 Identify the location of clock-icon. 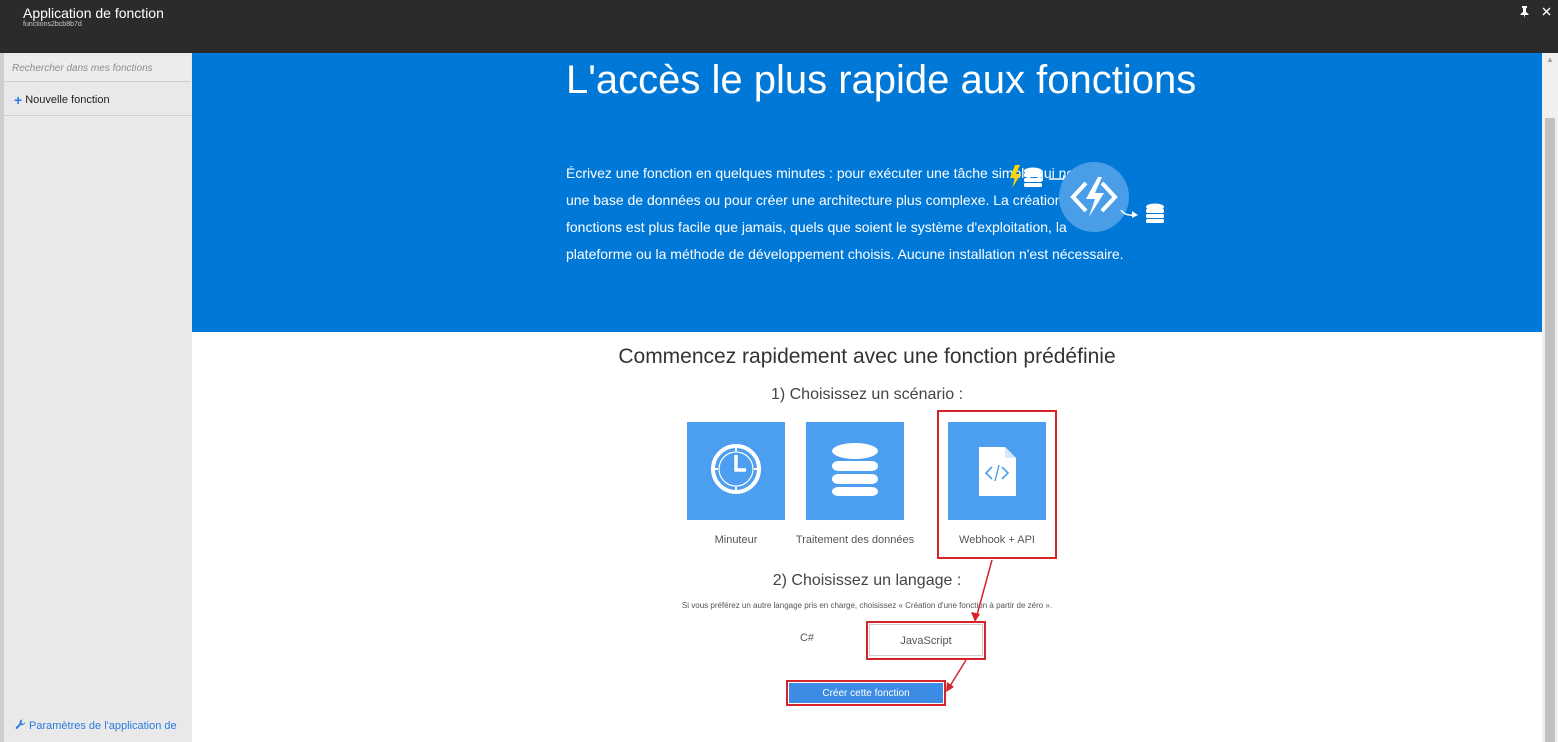
(736, 469).